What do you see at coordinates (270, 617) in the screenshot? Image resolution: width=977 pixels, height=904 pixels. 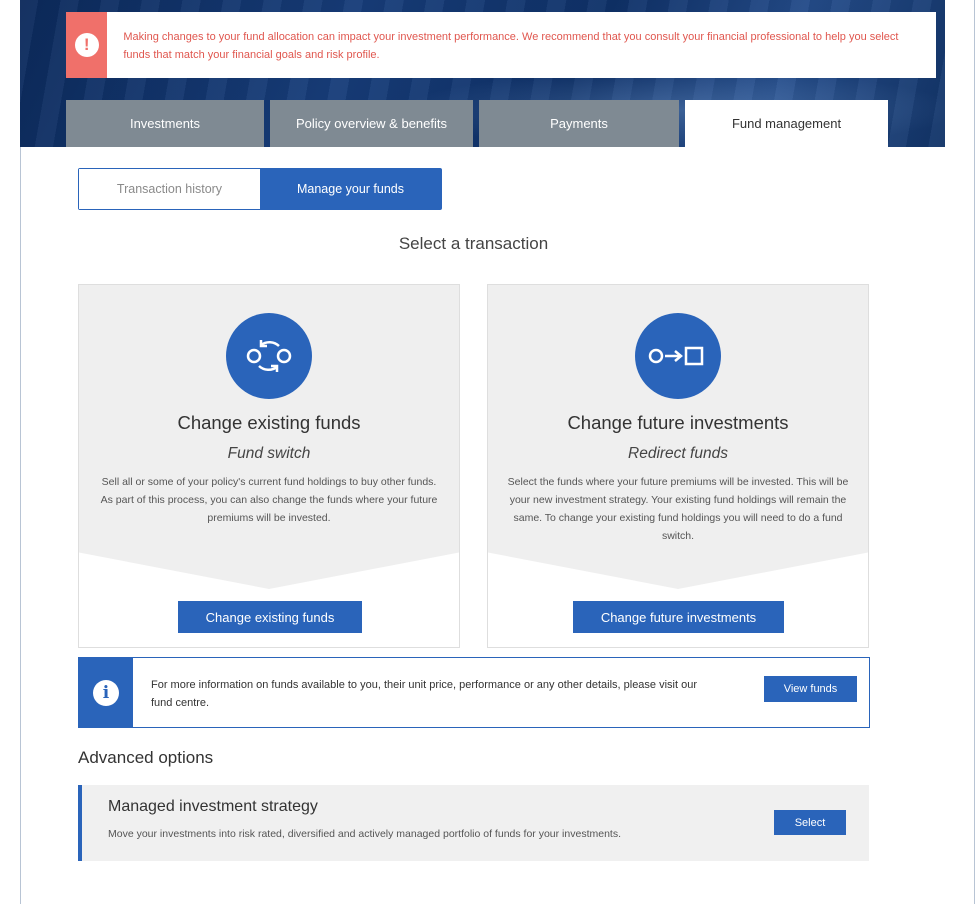 I see `change-existing-funds-button: Change existing funds` at bounding box center [270, 617].